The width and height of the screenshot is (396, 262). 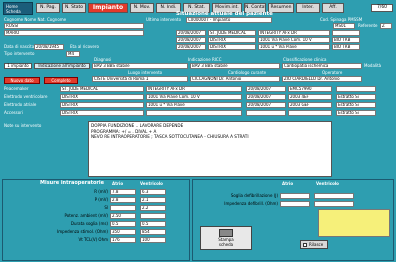 What do you see at coordinates (356, 89) in the screenshot?
I see `device-status-field` at bounding box center [356, 89].